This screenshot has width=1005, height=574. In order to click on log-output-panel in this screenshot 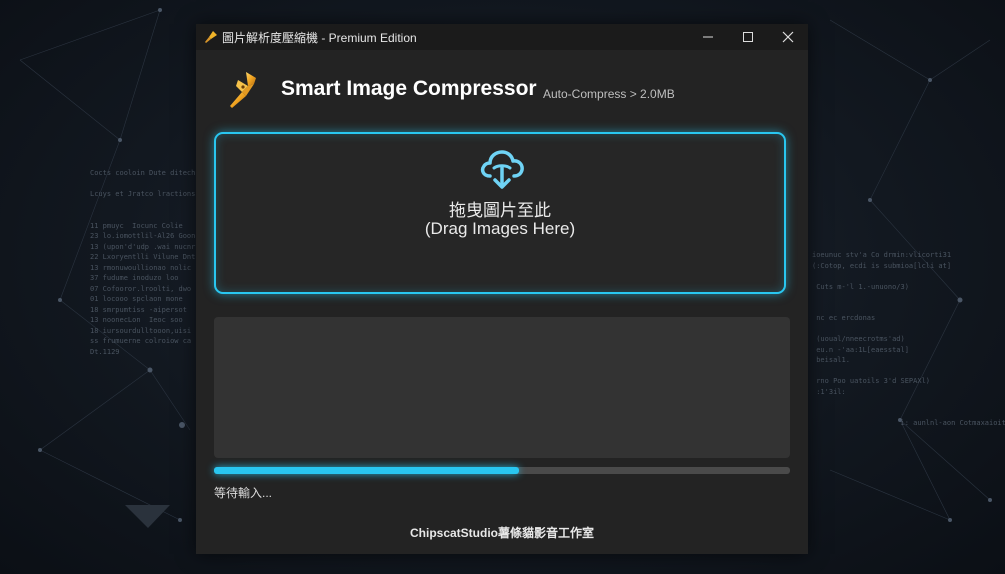, I will do `click(502, 387)`.